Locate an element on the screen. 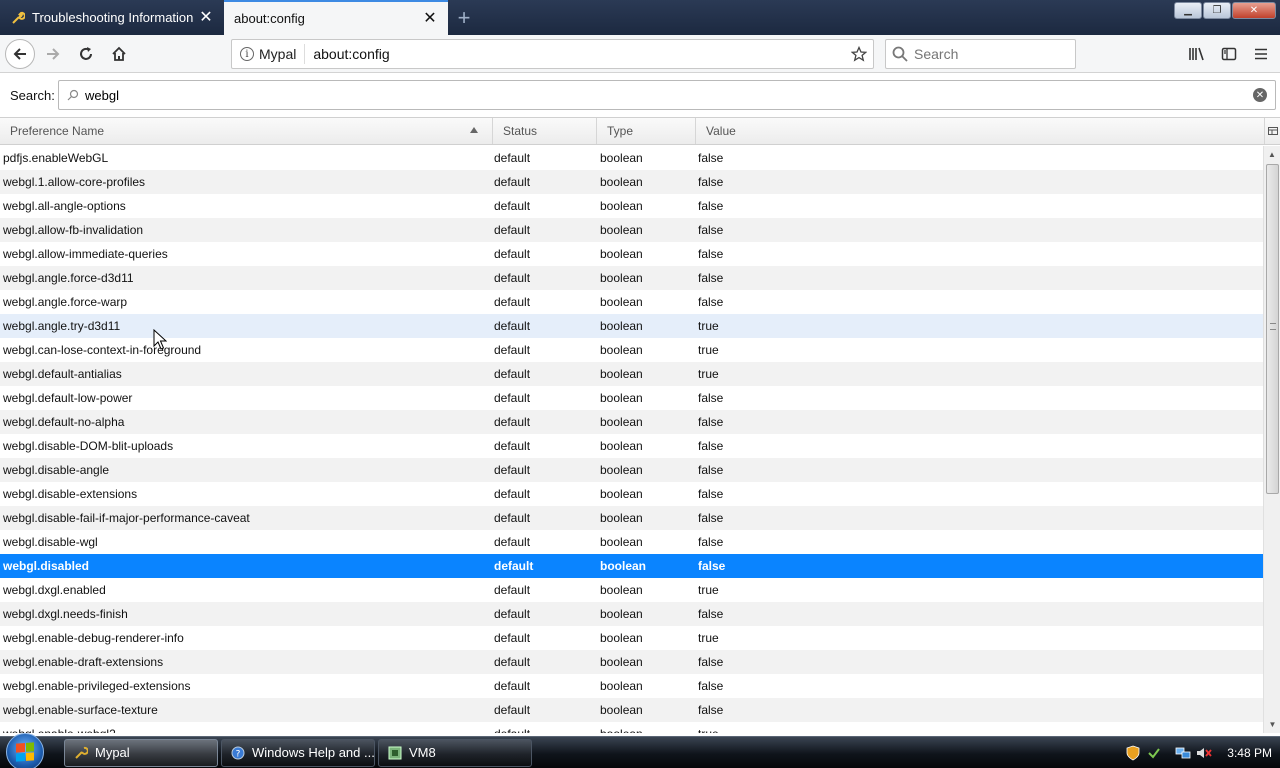  column-header-type: Type is located at coordinates (646, 131).